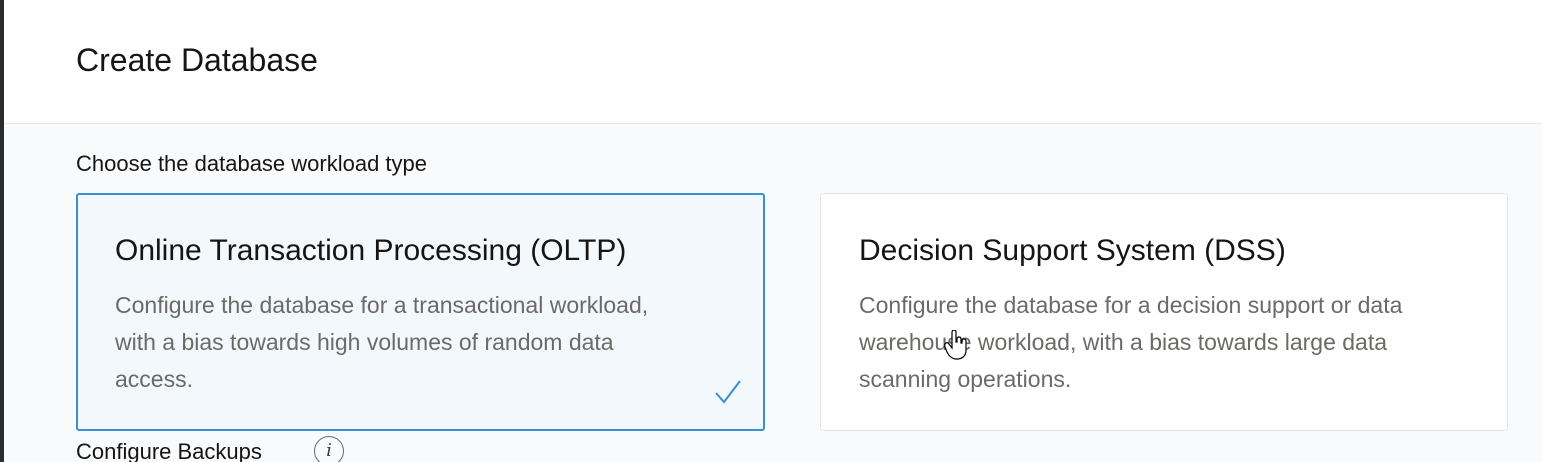 This screenshot has height=462, width=1542. I want to click on checkmark-icon, so click(728, 392).